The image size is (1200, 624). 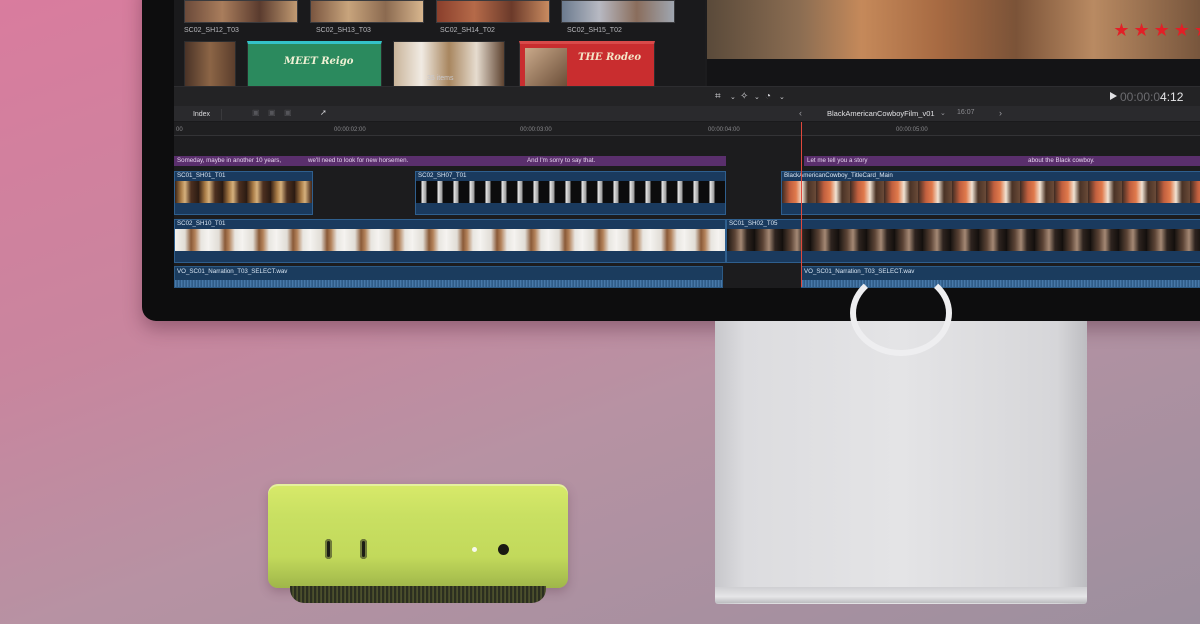 I want to click on chevron-left-icon: ‹, so click(x=800, y=113).